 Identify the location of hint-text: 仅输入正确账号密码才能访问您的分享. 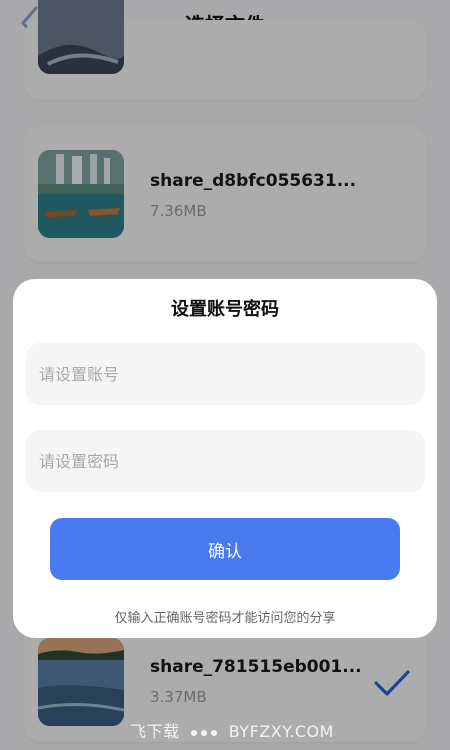
(225, 618).